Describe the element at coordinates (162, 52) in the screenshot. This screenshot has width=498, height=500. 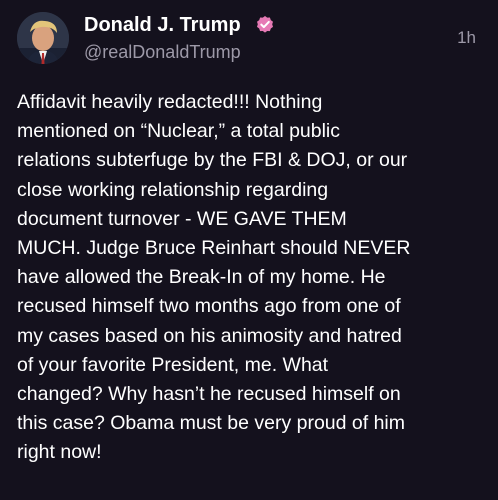
I see `author-handle: @realDonaldTrump` at that location.